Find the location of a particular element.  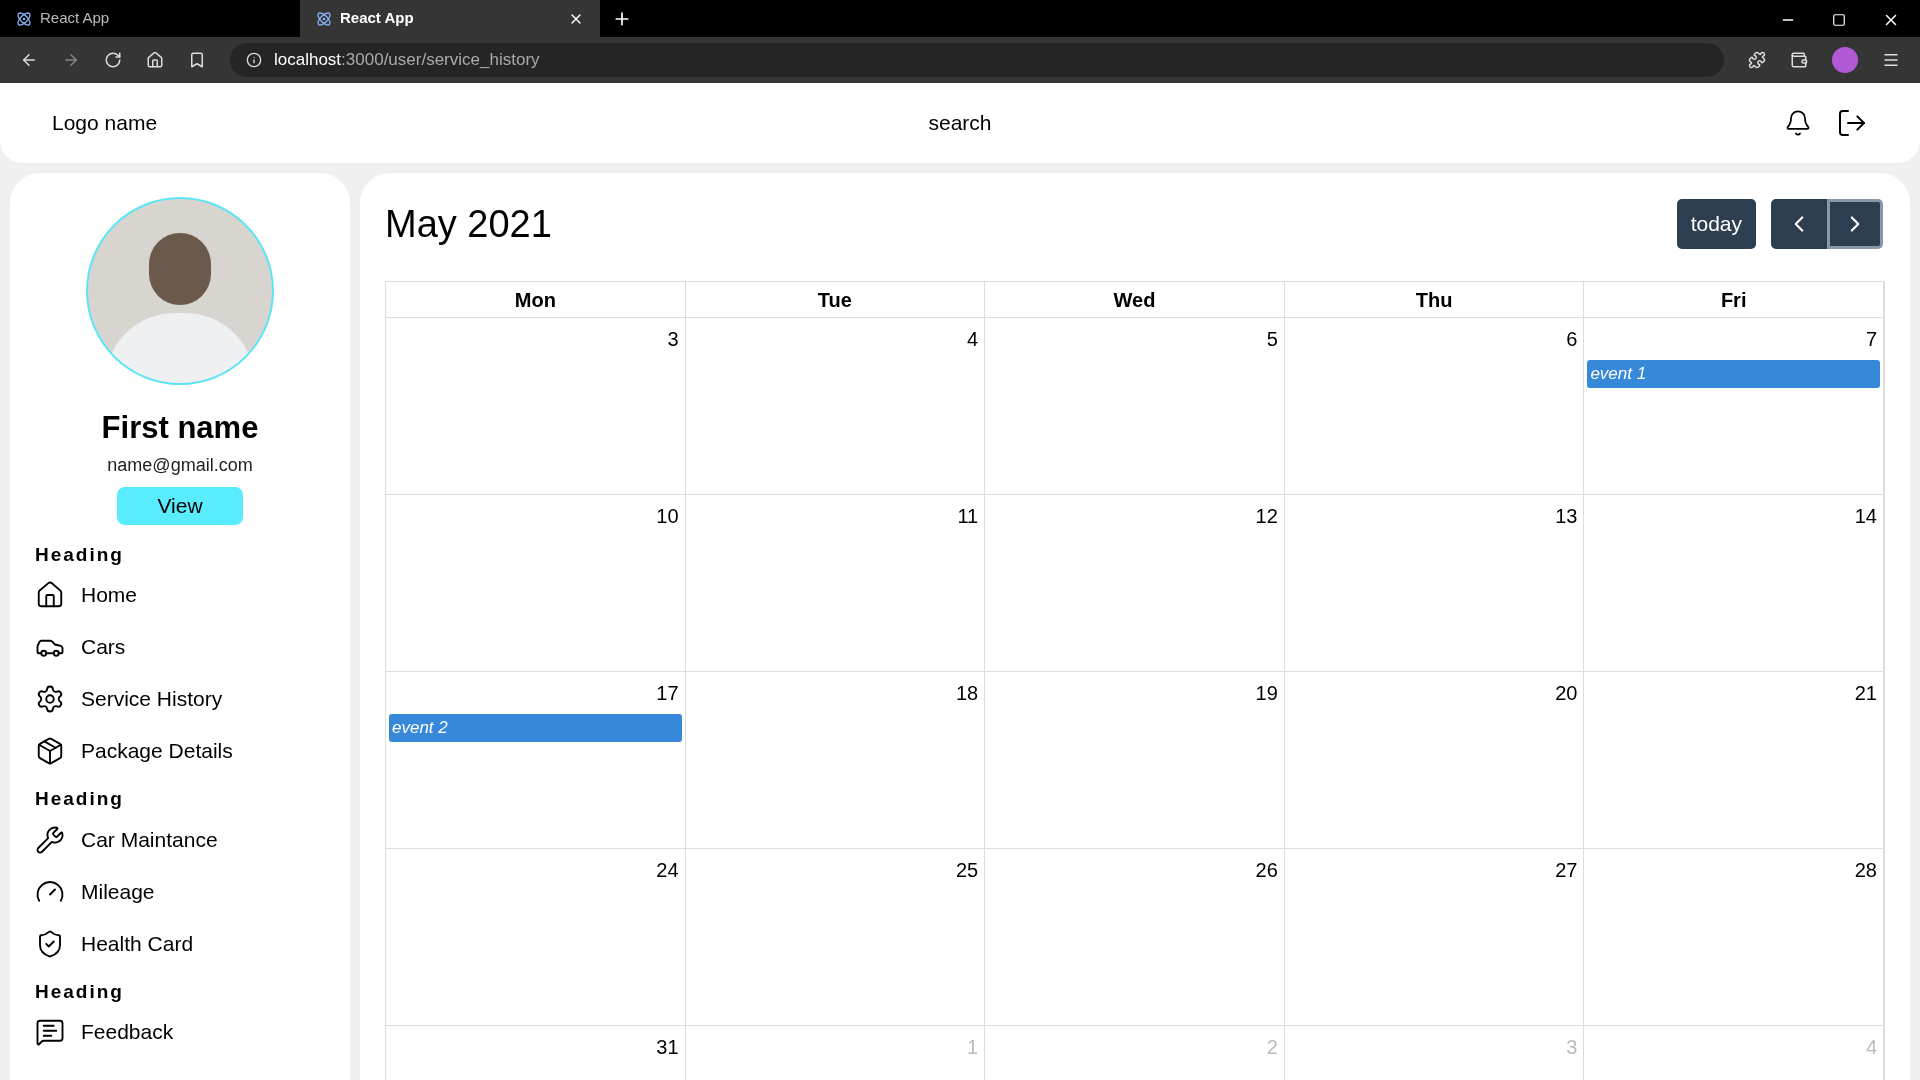

day-cell: 10 is located at coordinates (536, 583).